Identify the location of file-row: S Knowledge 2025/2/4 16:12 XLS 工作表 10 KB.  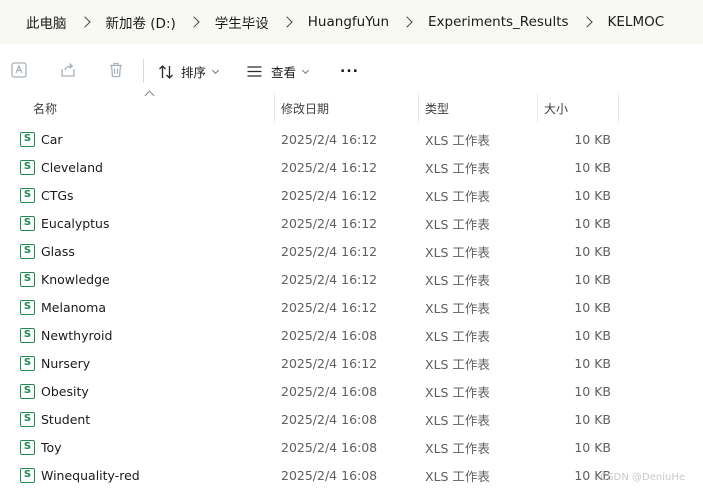
(351, 279).